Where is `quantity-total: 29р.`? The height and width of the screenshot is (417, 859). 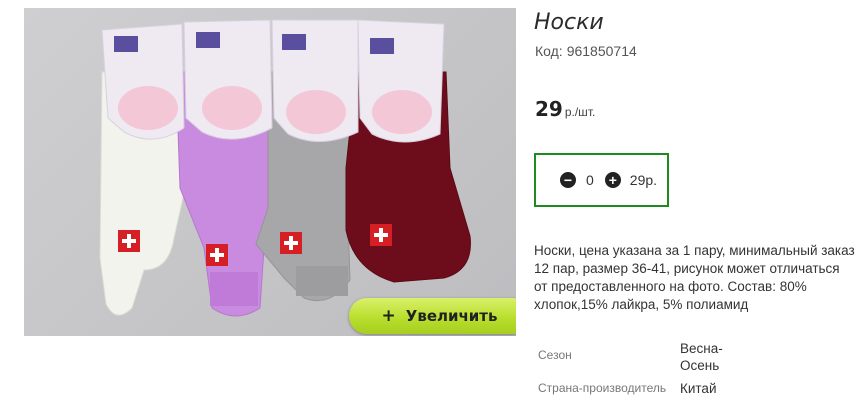 quantity-total: 29р. is located at coordinates (643, 180).